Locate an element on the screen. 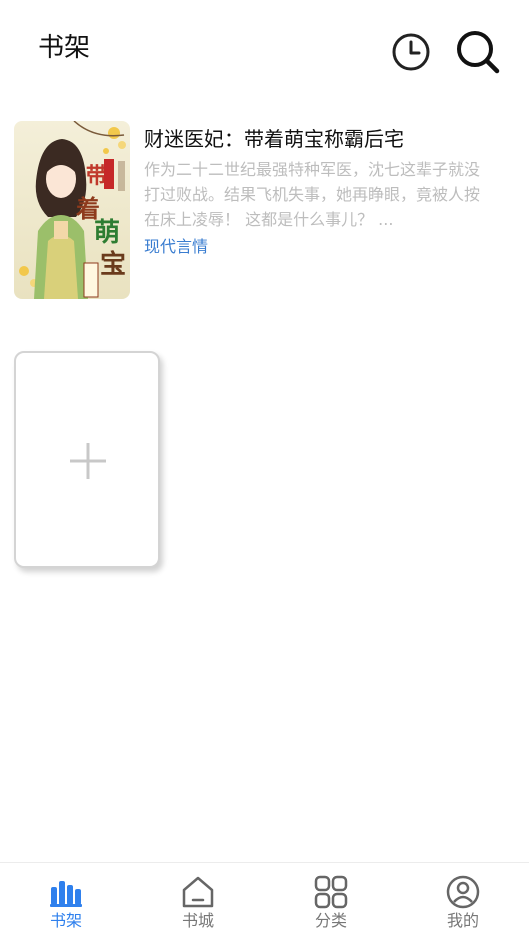 The height and width of the screenshot is (942, 529). clock-icon is located at coordinates (411, 52).